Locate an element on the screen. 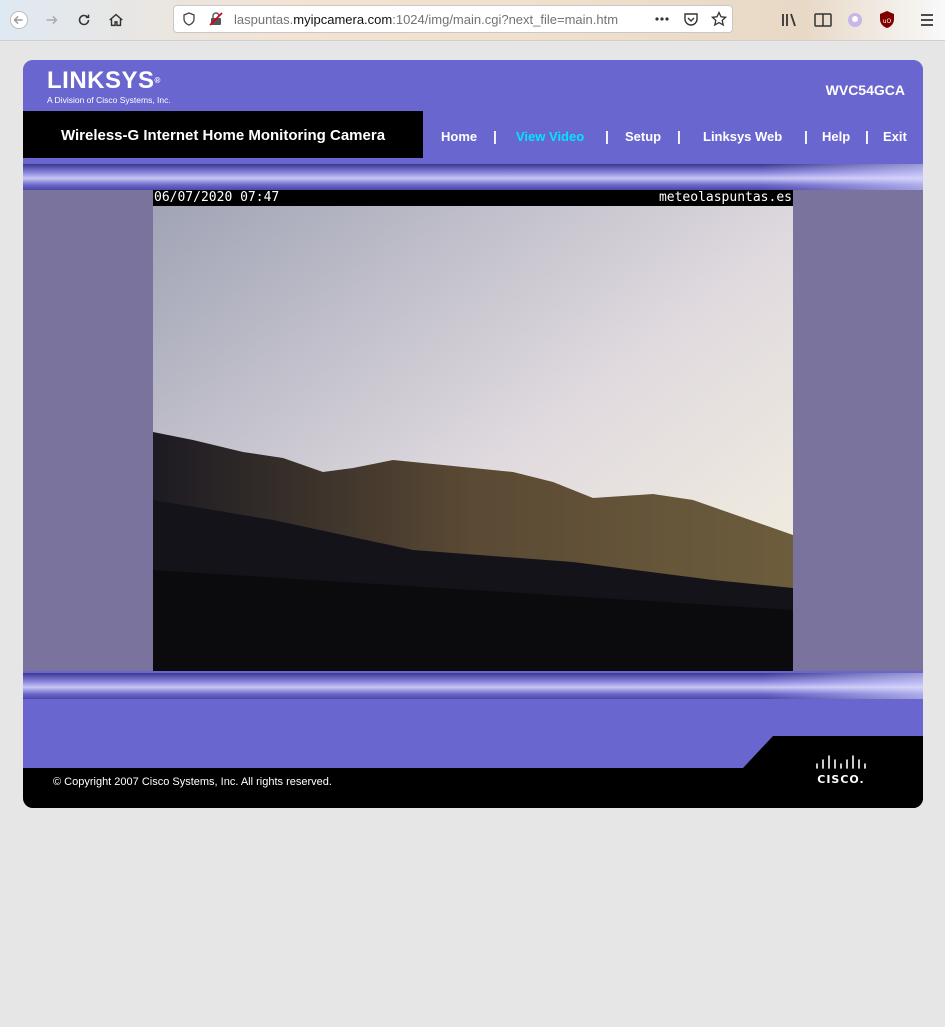 The height and width of the screenshot is (1027, 945). svg-text: uO is located at coordinates (887, 21).